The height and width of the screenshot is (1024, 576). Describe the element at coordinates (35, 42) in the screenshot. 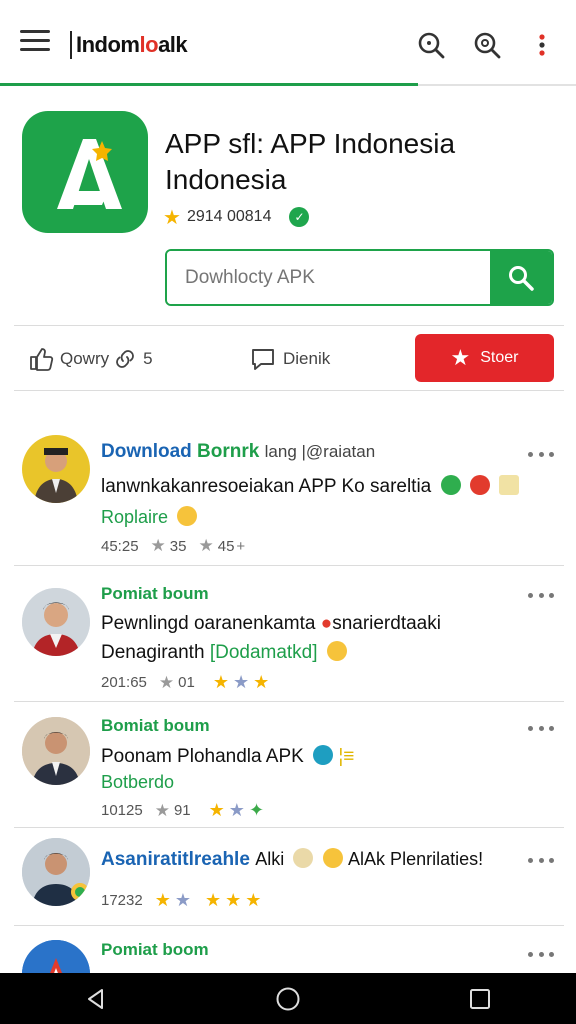

I see `hamburger-menu-icon` at that location.